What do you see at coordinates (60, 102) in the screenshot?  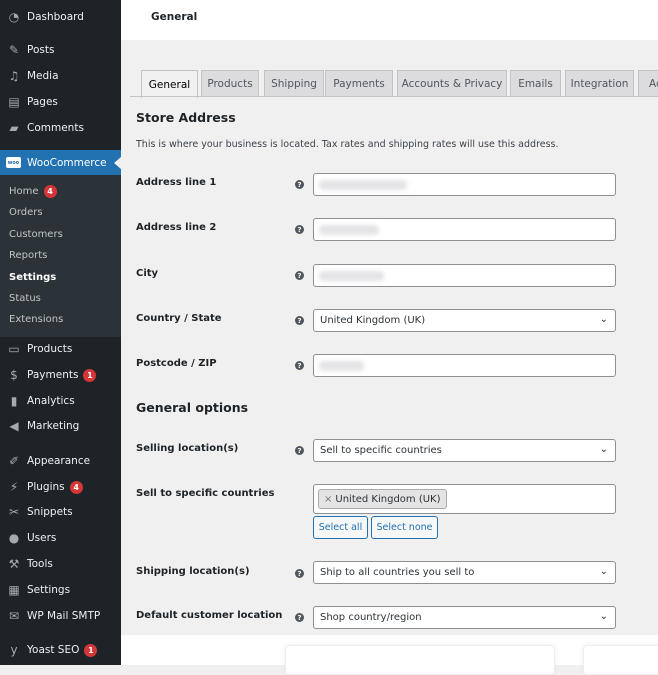 I see `menu-pages: ▤ Pages` at bounding box center [60, 102].